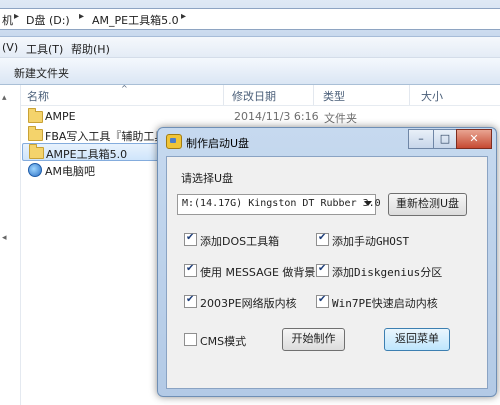  I want to click on file-row: AMPE 2014/11/3 6:16 文件夹, so click(257, 117).